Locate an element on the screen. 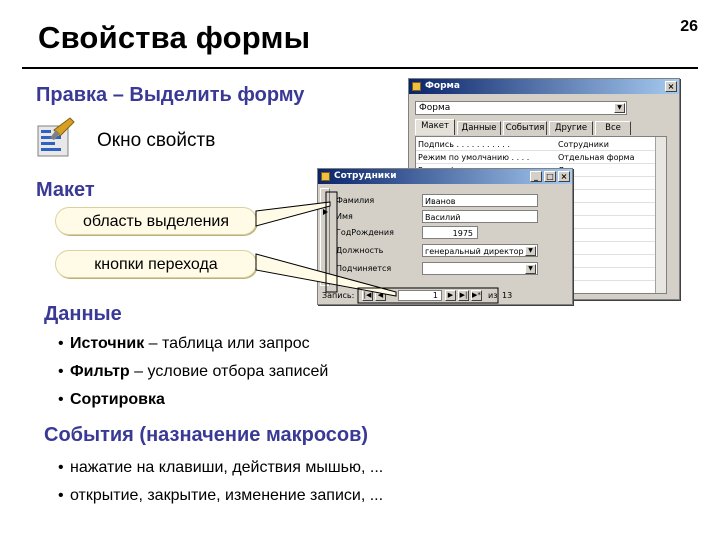  list-item: • Источник – таблица или запрос is located at coordinates (184, 343).